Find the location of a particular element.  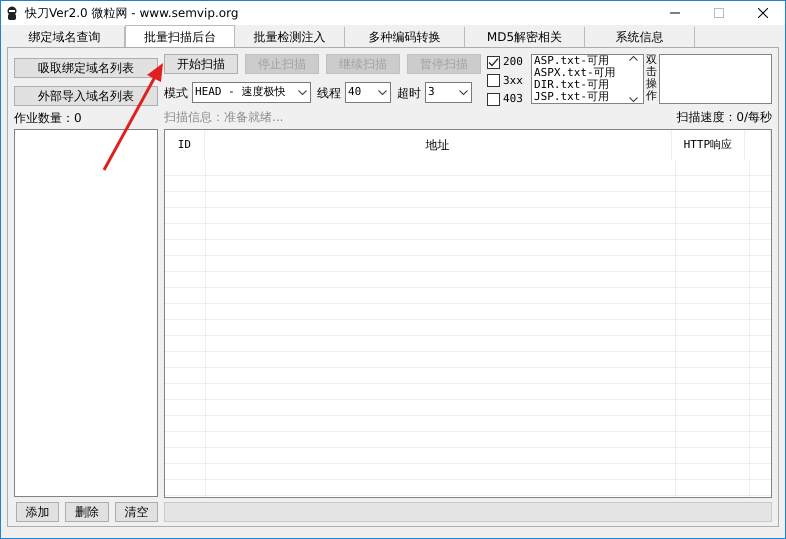

maximize-icon is located at coordinates (719, 13).